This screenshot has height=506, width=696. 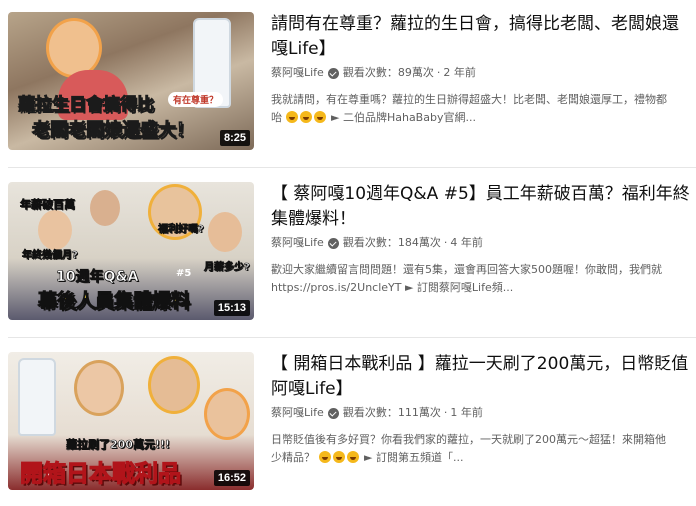 What do you see at coordinates (118, 445) in the screenshot?
I see `thumbnail-text: 蘿拉刷了200萬元!!!` at bounding box center [118, 445].